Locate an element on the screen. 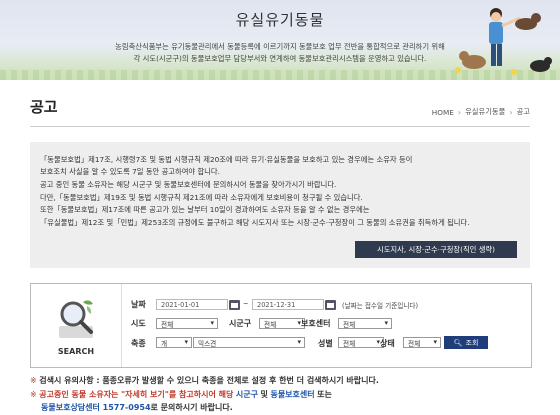 The width and height of the screenshot is (560, 415). sigungu-link: 시군구 is located at coordinates (247, 394).